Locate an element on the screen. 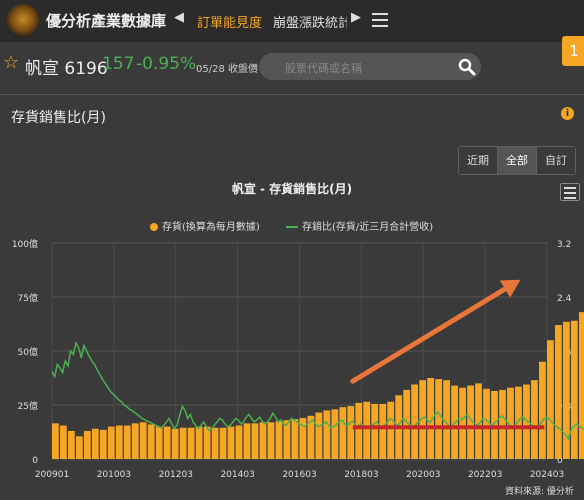 This screenshot has width=584, height=500. range-recent-button: 近期 is located at coordinates (478, 160).